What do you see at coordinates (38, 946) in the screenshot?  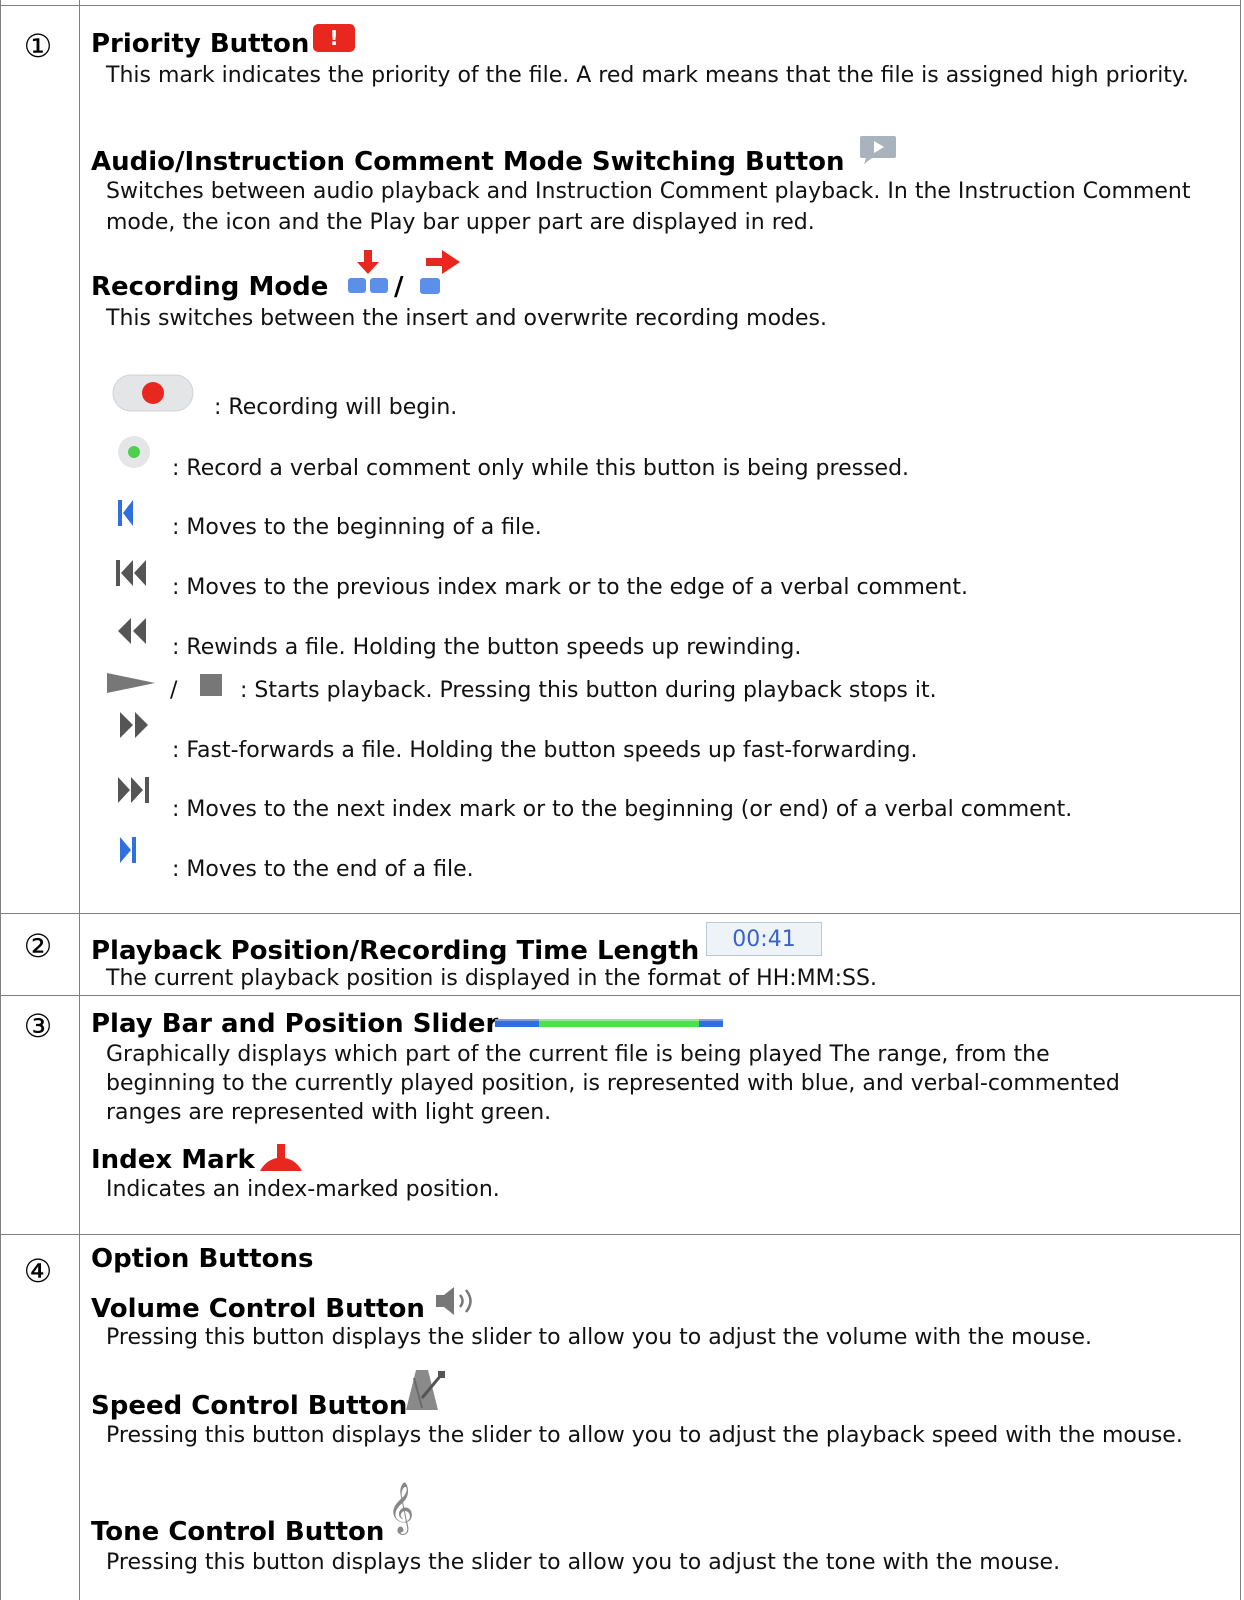 I see `row-number: ②` at bounding box center [38, 946].